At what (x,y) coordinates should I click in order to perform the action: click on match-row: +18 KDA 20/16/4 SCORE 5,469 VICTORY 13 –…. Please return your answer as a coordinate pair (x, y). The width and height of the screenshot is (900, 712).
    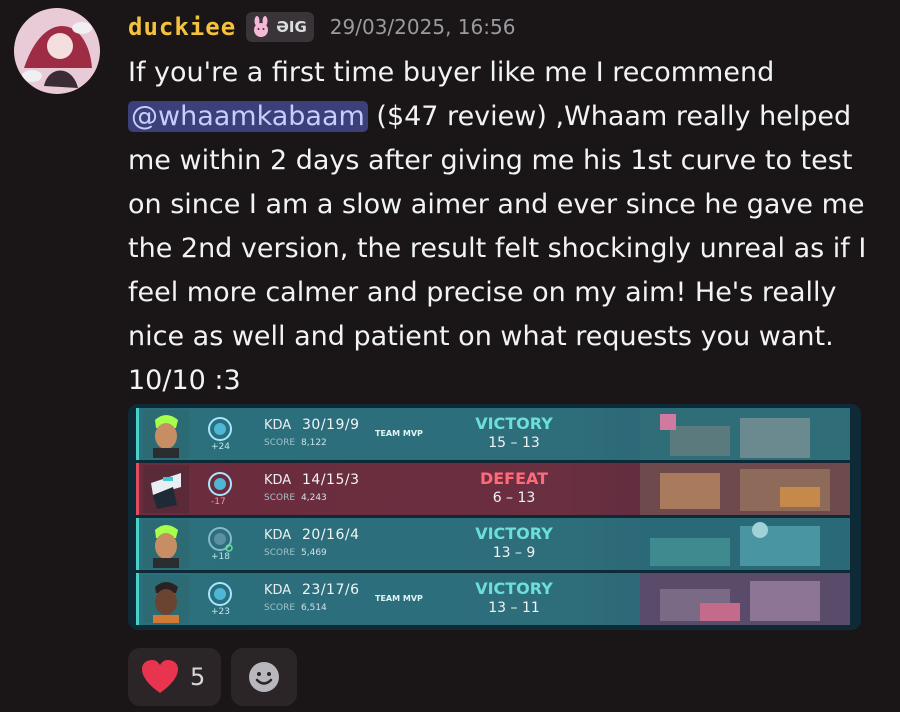
    Looking at the image, I should click on (493, 544).